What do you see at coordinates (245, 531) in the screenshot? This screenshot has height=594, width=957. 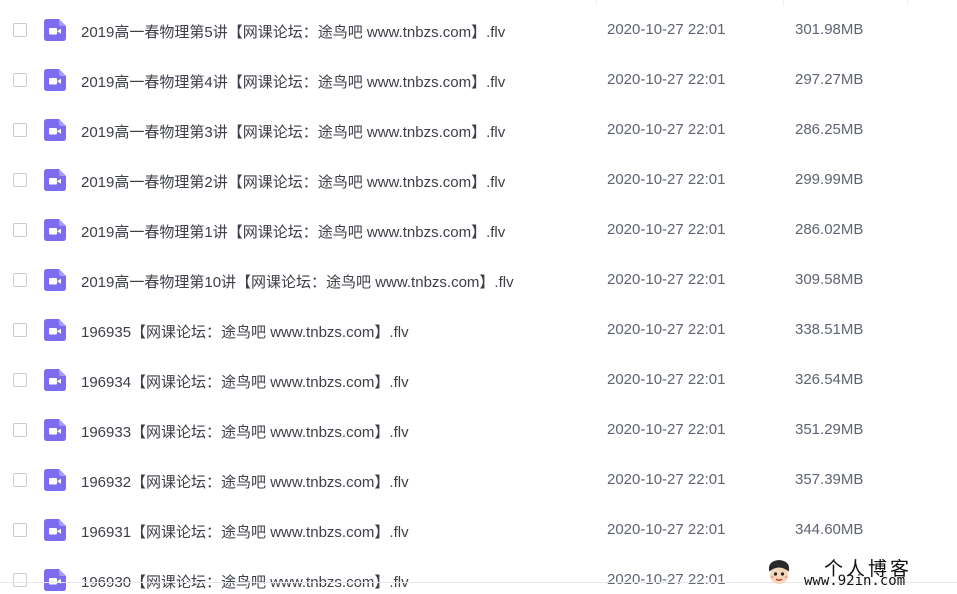 I see `file-name: 196931【网课论坛：途鸟吧 www.tnbzs.com】.flv` at bounding box center [245, 531].